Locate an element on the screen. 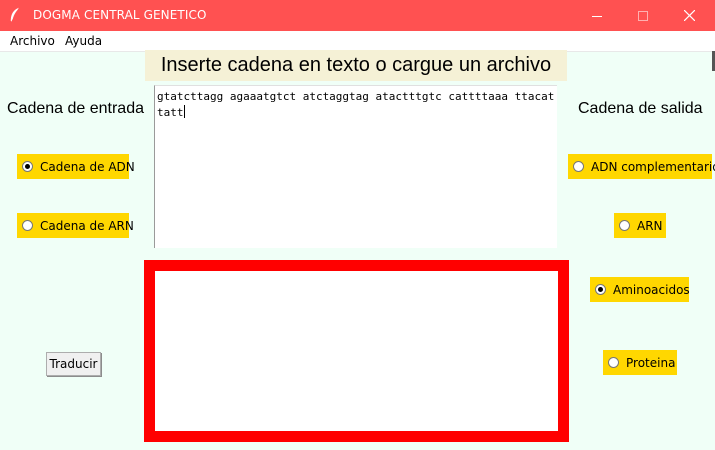 The width and height of the screenshot is (715, 450). radio-cadena-adn: Cadena de ADN is located at coordinates (76, 166).